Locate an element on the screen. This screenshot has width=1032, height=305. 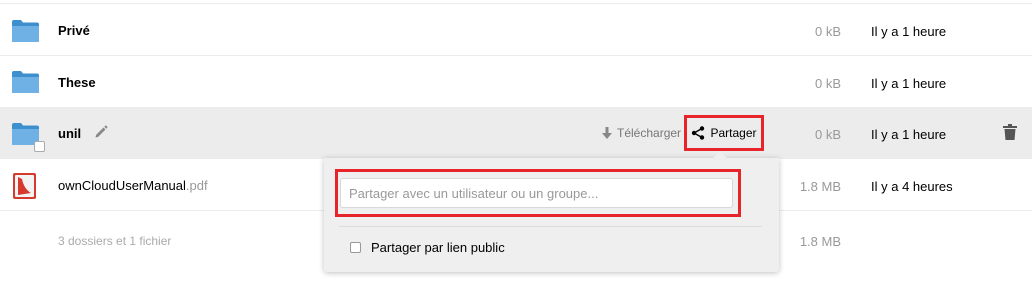
file-size: 1.8 MB is located at coordinates (820, 186).